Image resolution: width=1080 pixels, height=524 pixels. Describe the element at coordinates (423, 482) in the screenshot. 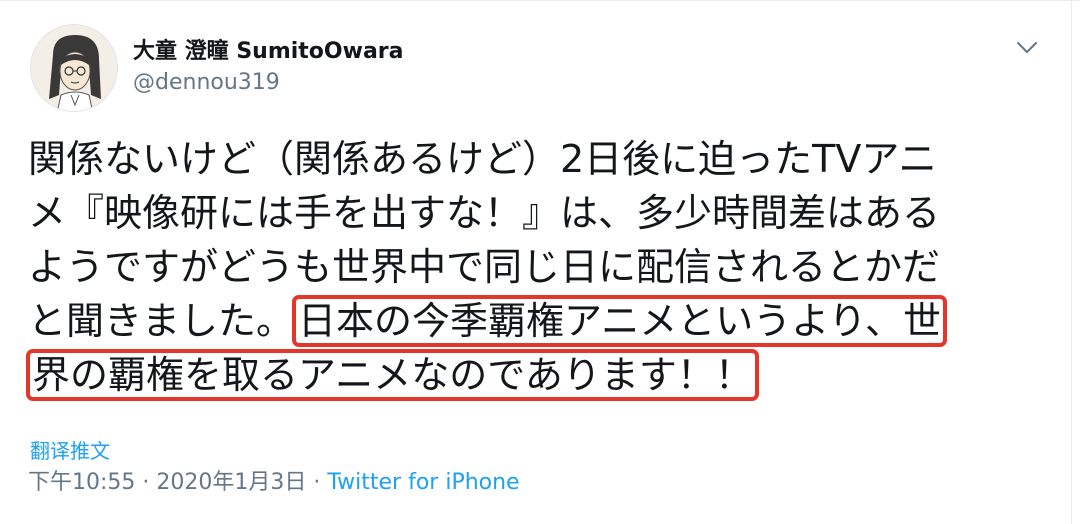

I see `tweet-source-link: Twitter for iPhone` at that location.